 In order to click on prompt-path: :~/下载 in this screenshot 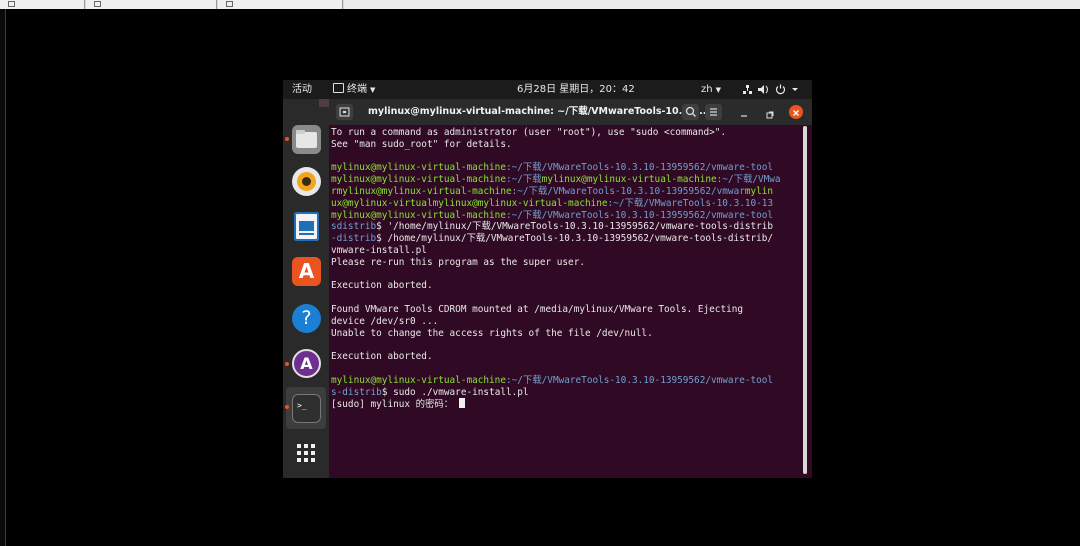, I will do `click(523, 180)`.